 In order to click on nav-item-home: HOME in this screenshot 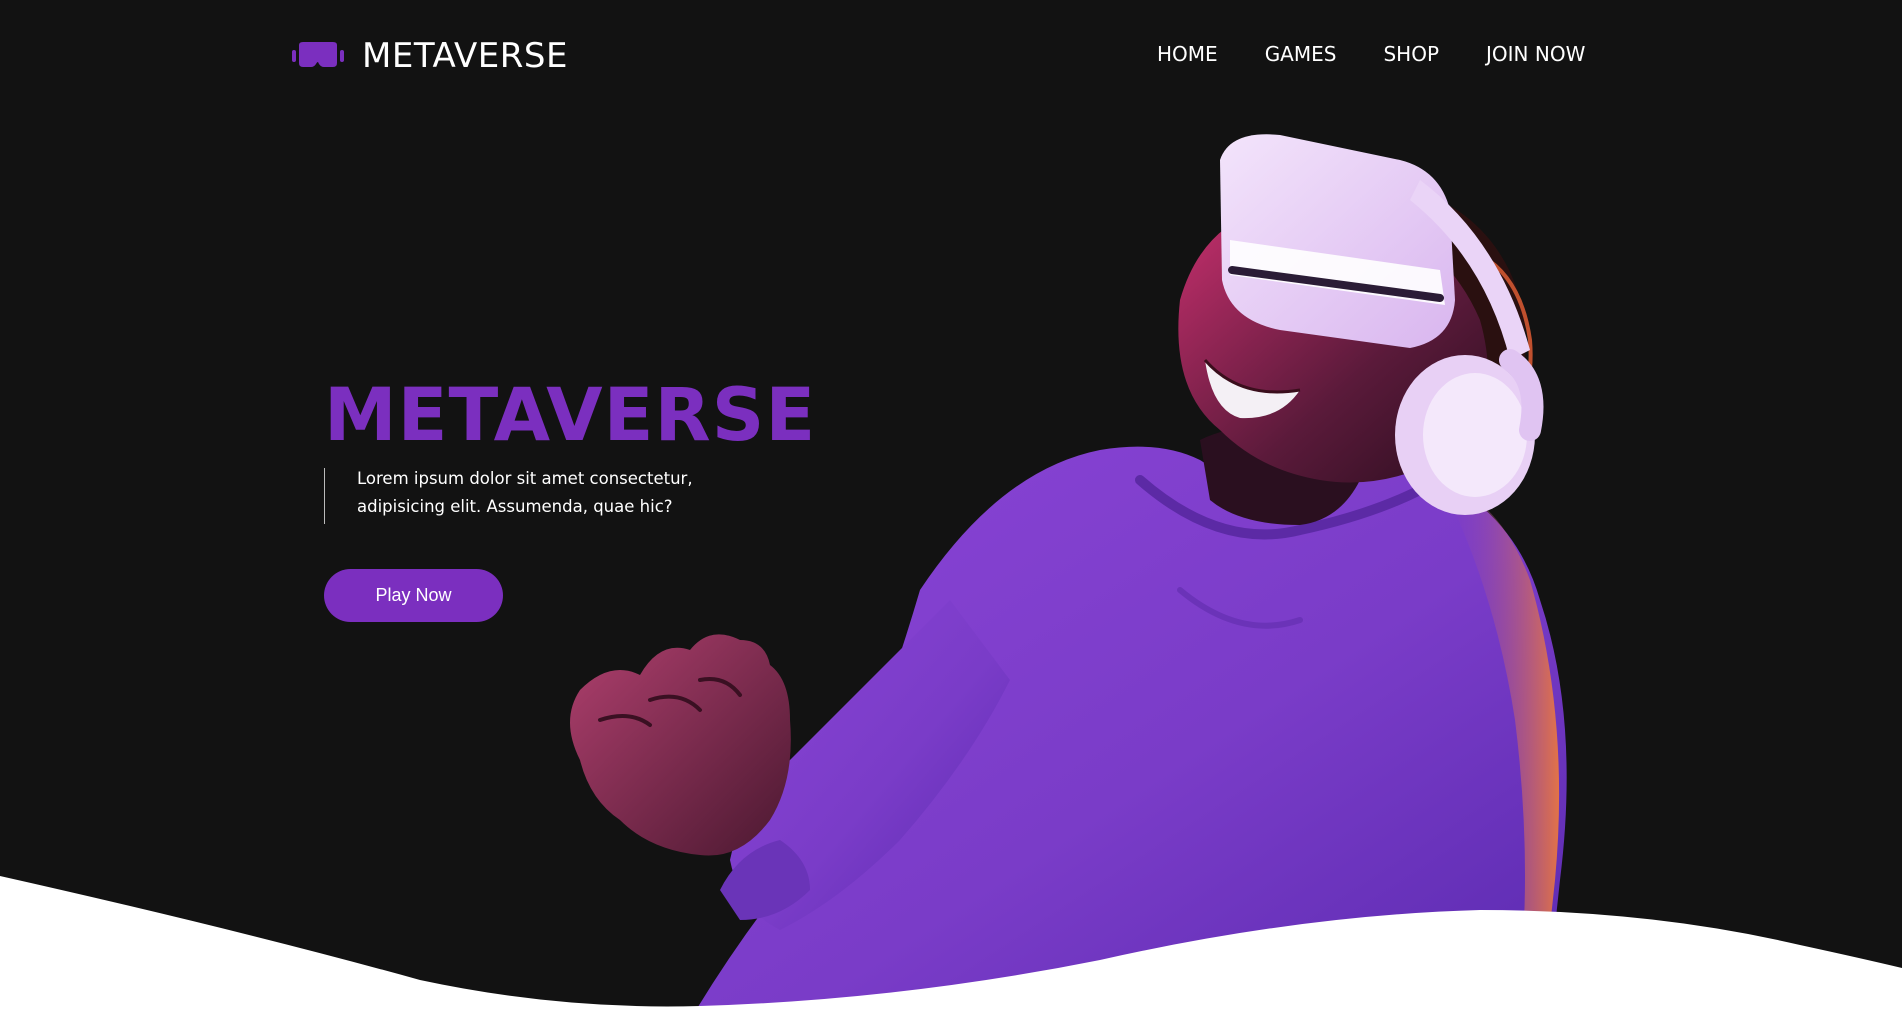, I will do `click(1187, 54)`.